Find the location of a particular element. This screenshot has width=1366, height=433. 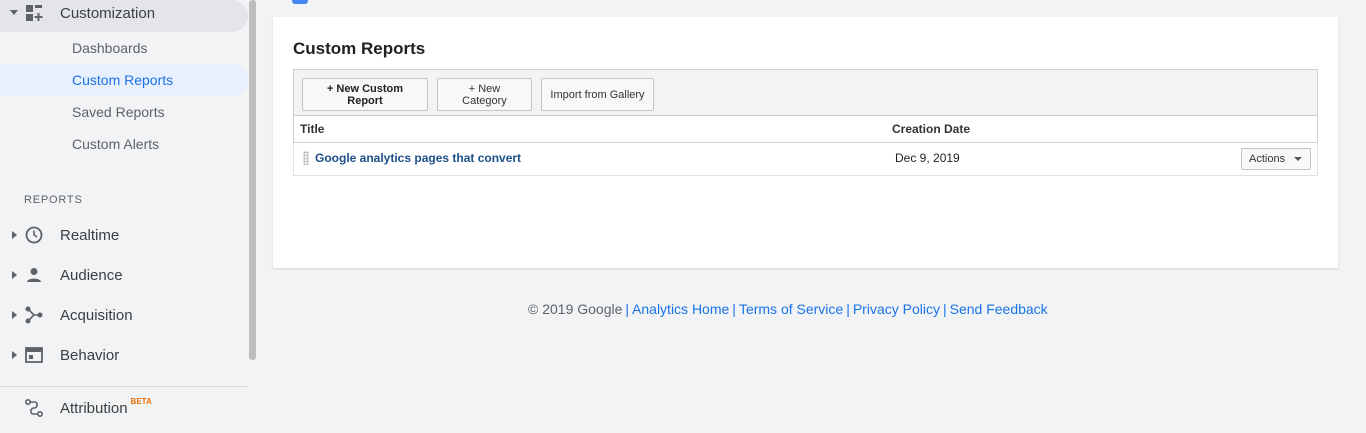

new-category-button: + New Category is located at coordinates (484, 94).